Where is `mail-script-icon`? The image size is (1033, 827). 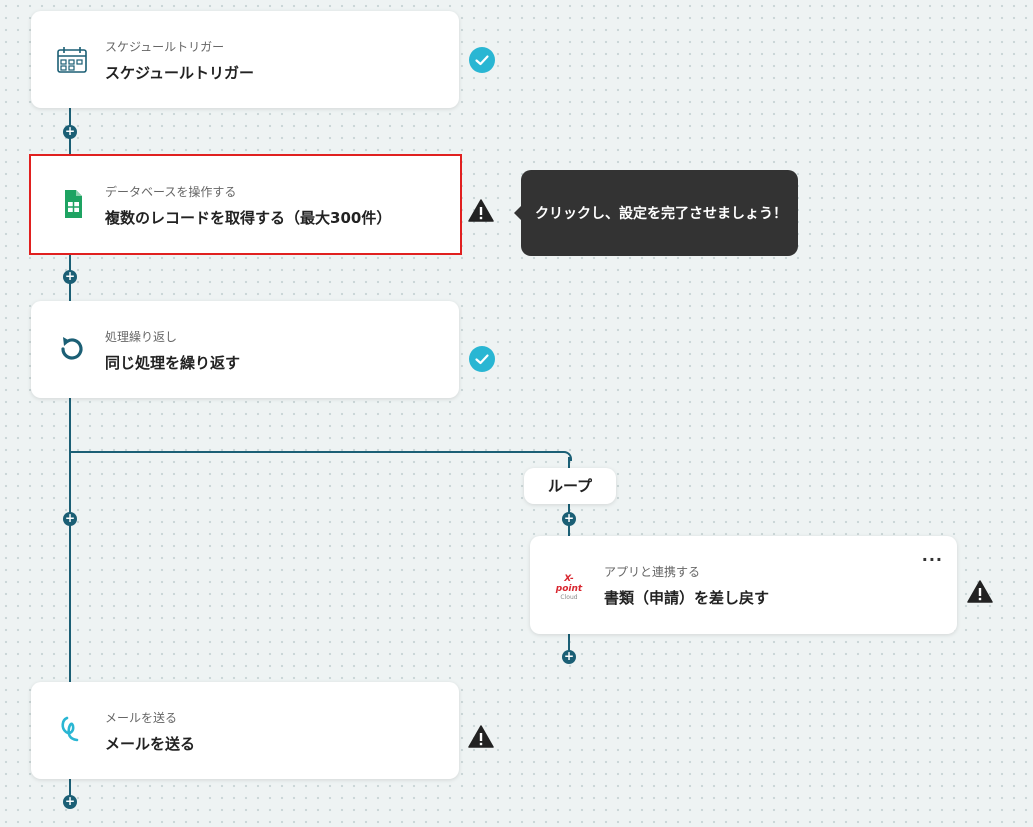 mail-script-icon is located at coordinates (70, 729).